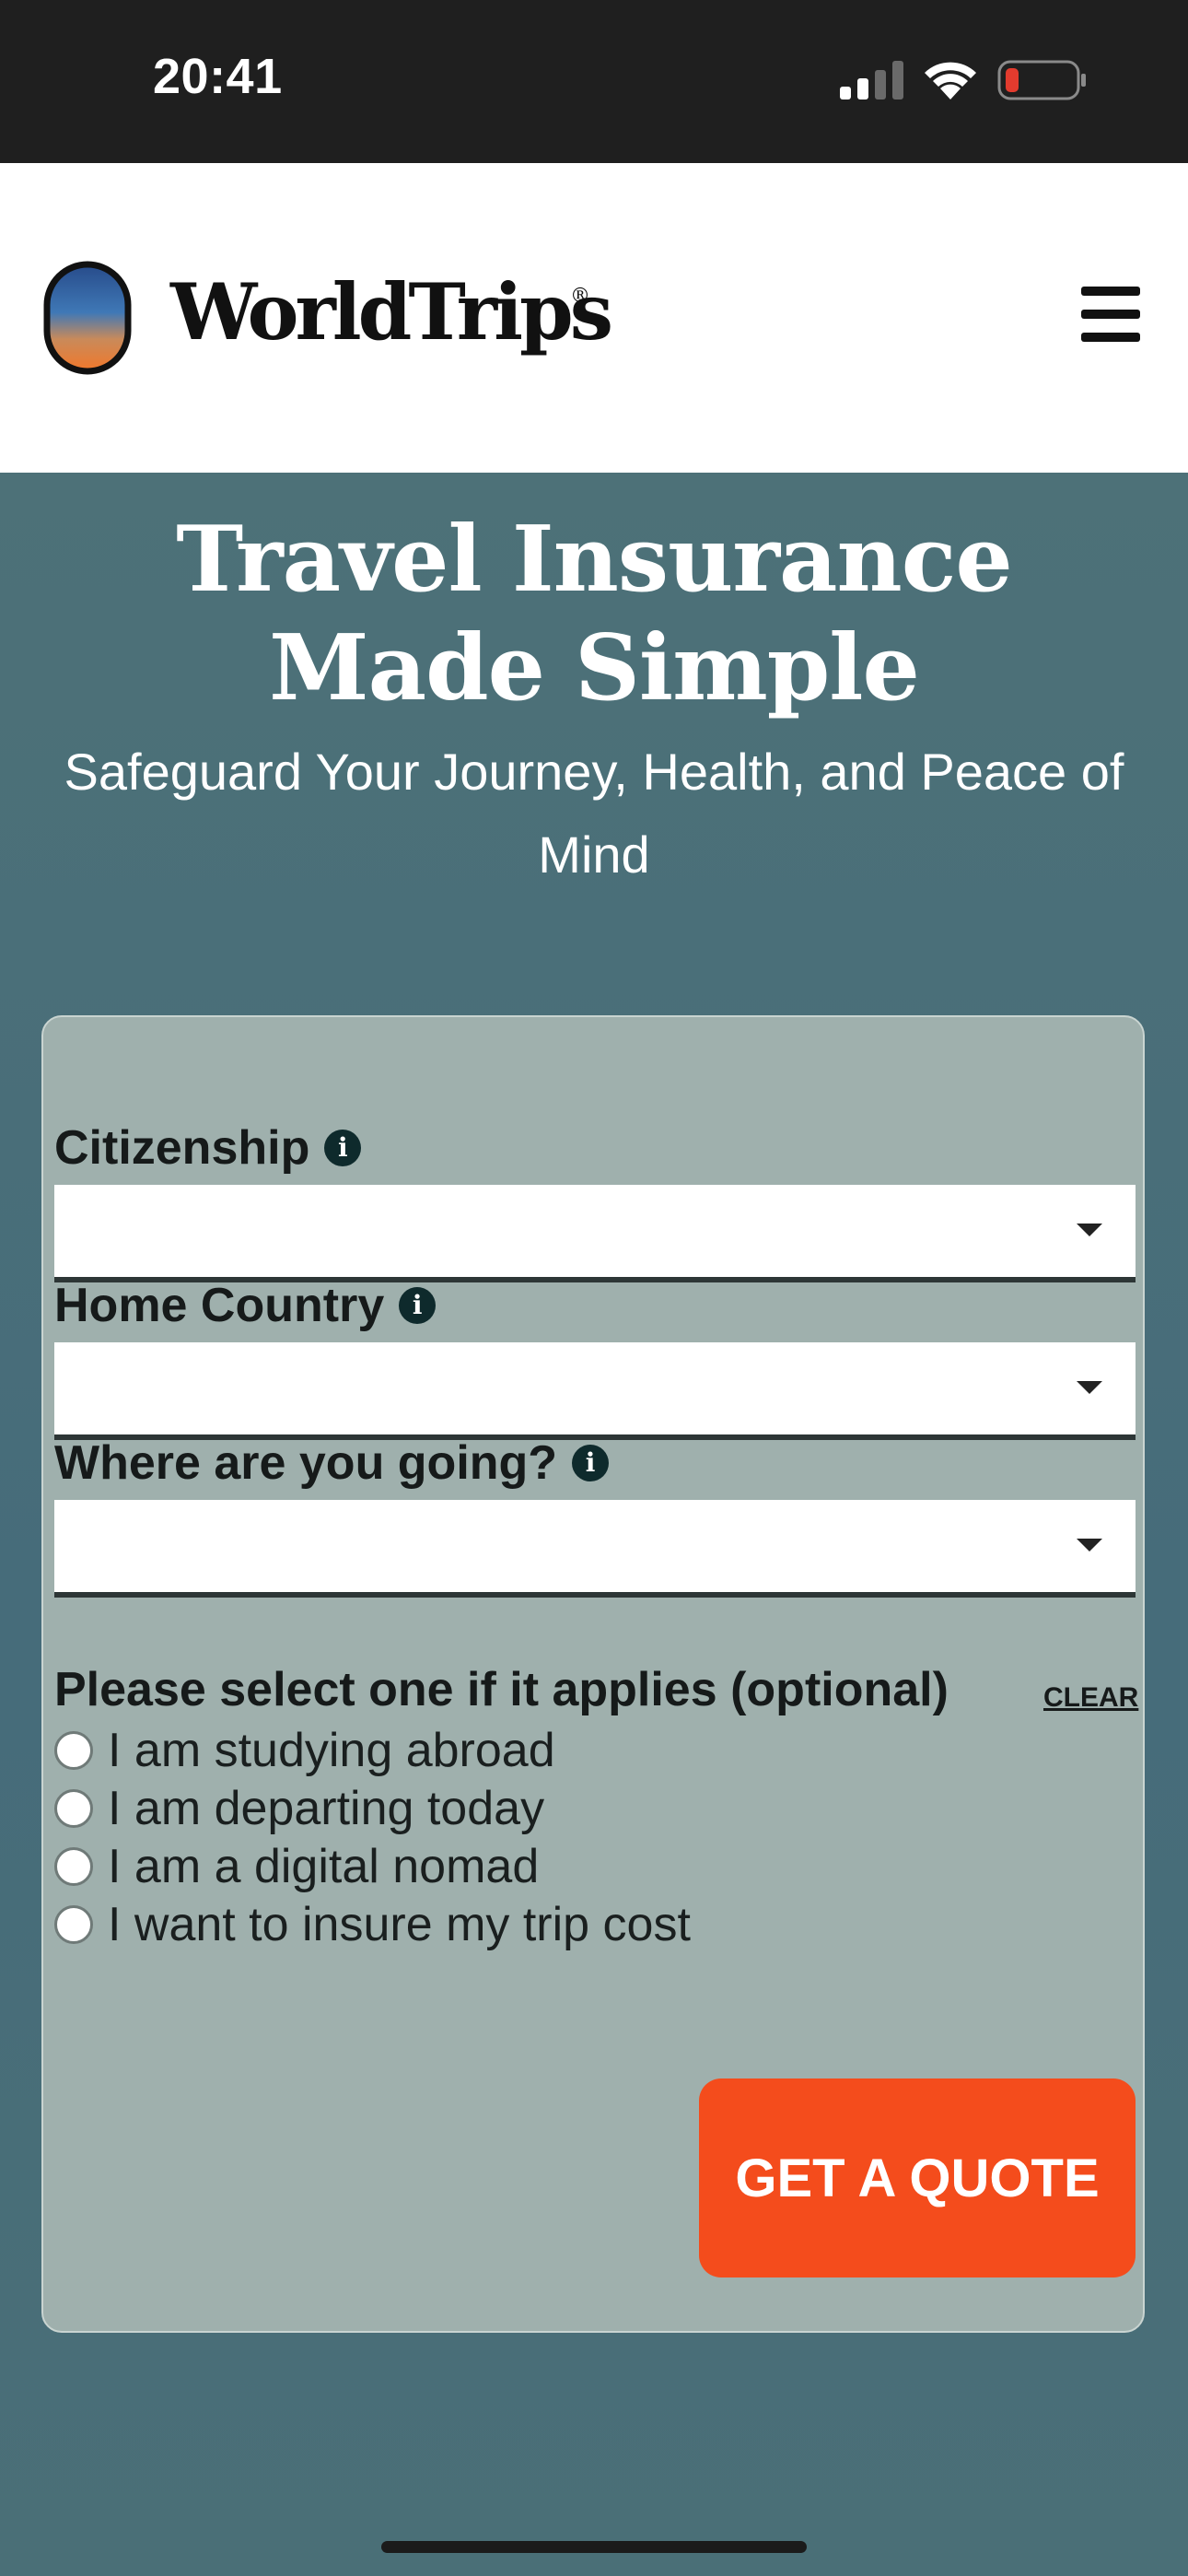  What do you see at coordinates (391, 312) in the screenshot?
I see `brand-name: WorldTrips` at bounding box center [391, 312].